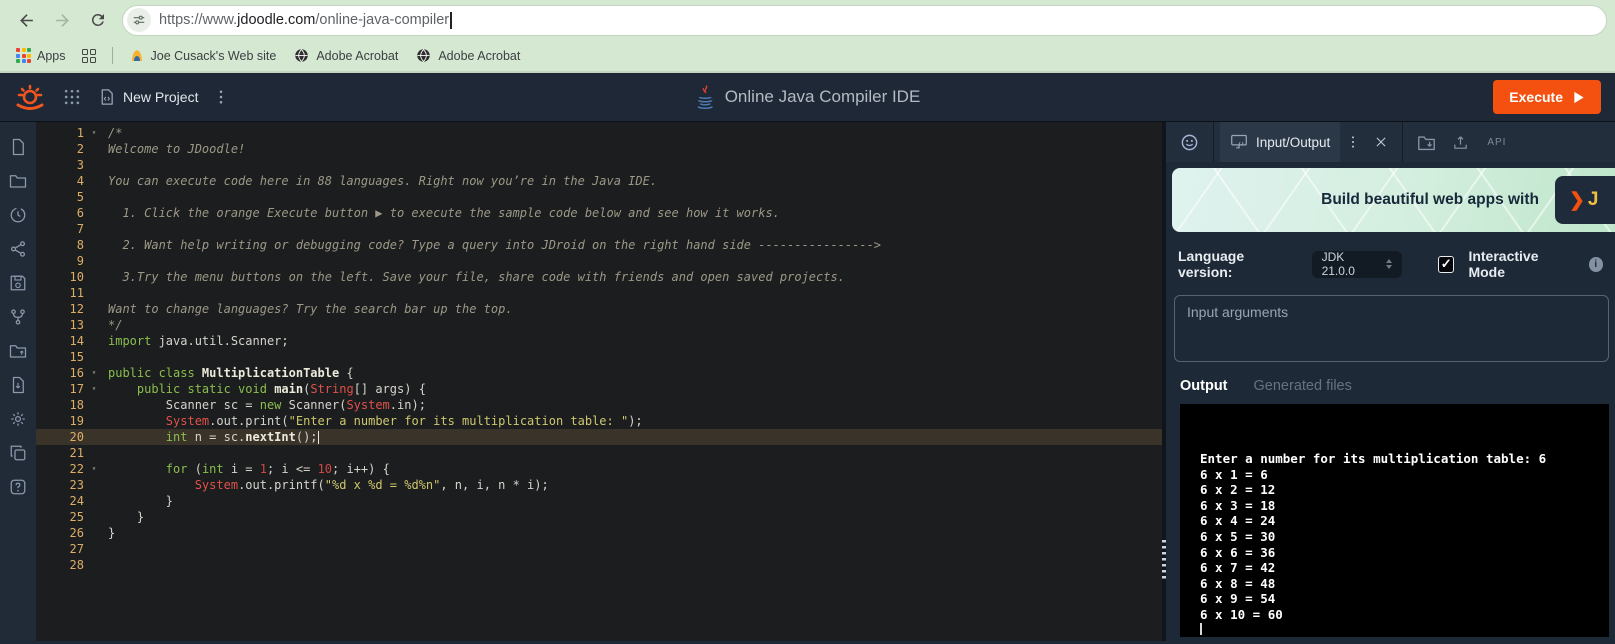  Describe the element at coordinates (1280, 142) in the screenshot. I see `tab-input-output: Input/Output` at that location.